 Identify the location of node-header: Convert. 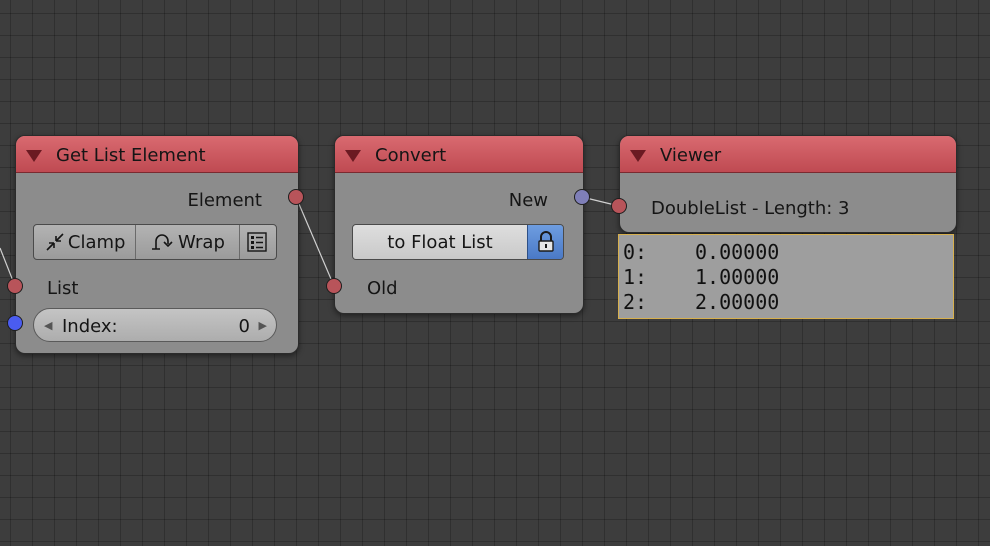
(459, 154).